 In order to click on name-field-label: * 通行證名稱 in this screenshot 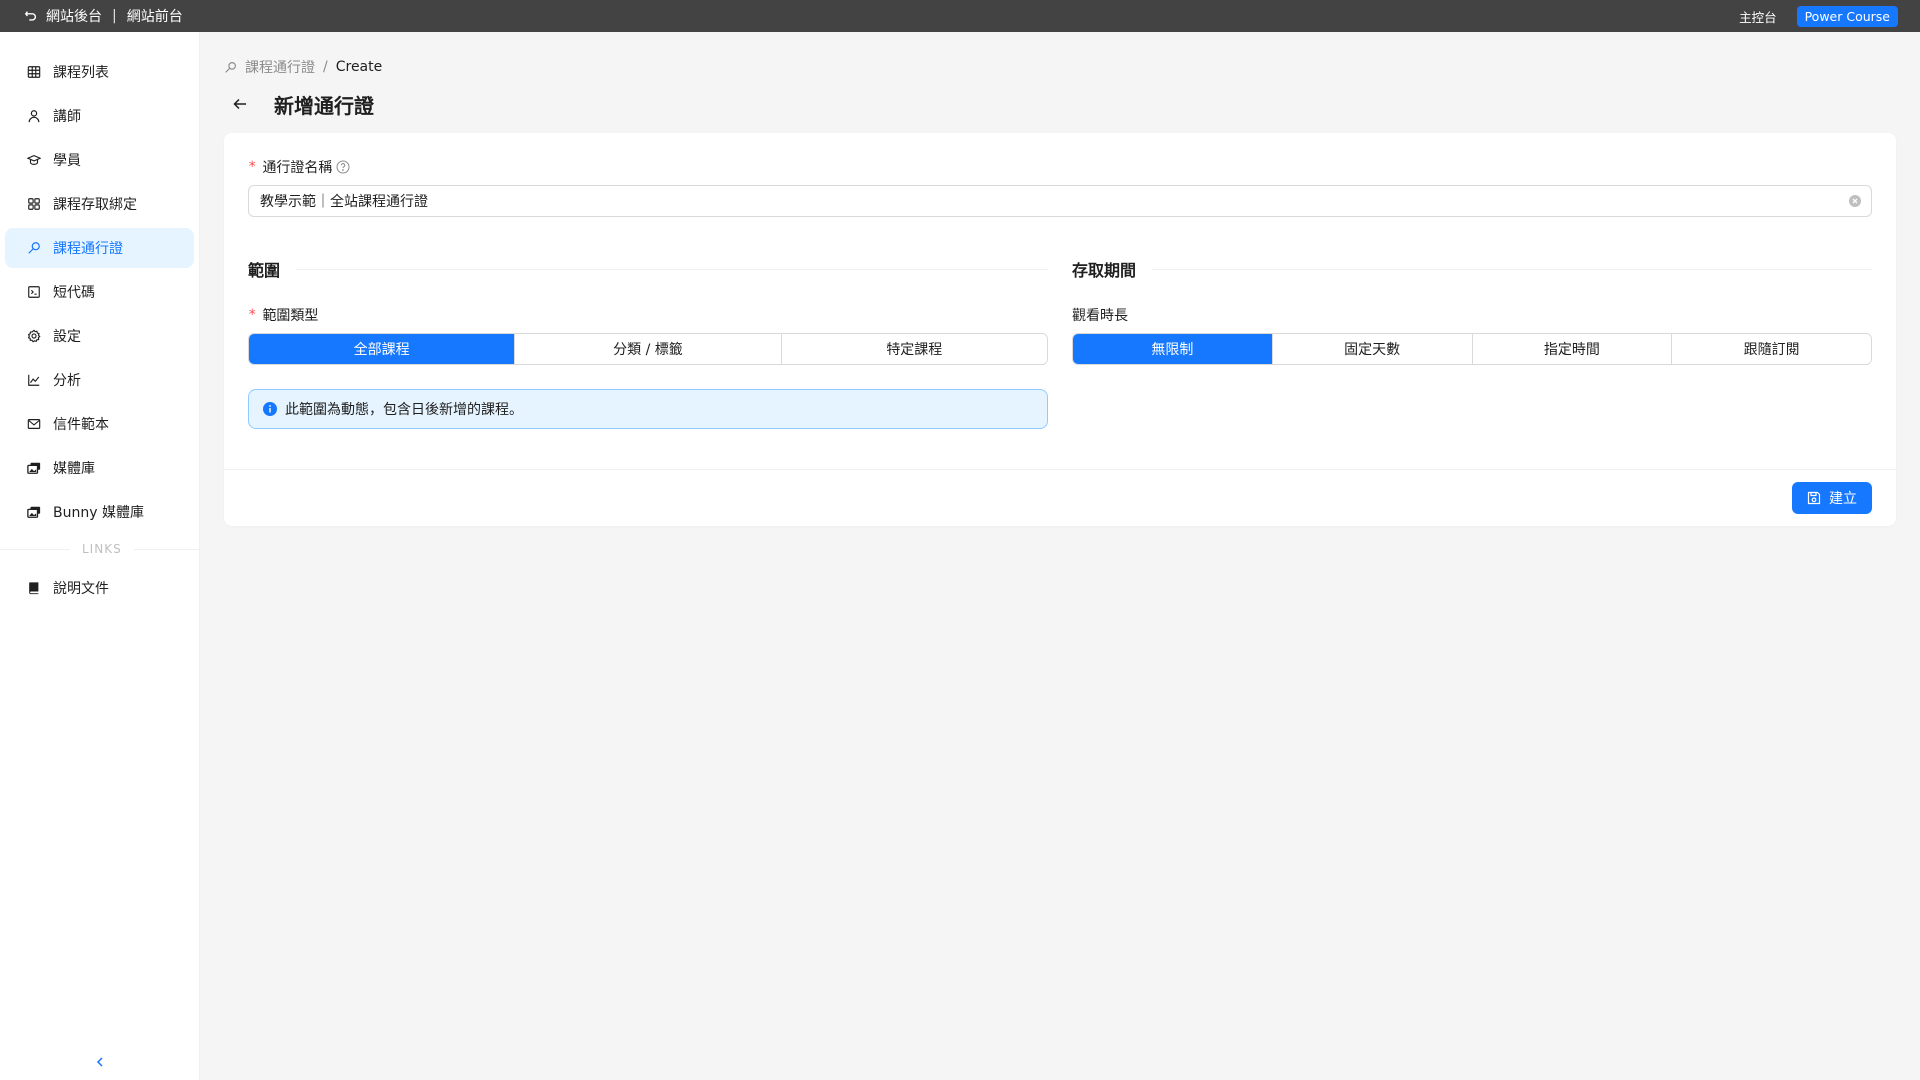, I will do `click(1060, 167)`.